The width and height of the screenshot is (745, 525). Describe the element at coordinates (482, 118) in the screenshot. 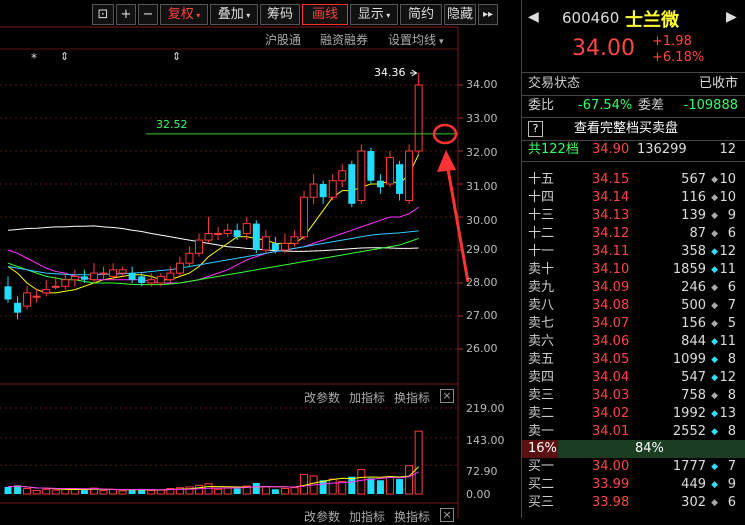

I see `price-axis-tick: 33.00` at that location.